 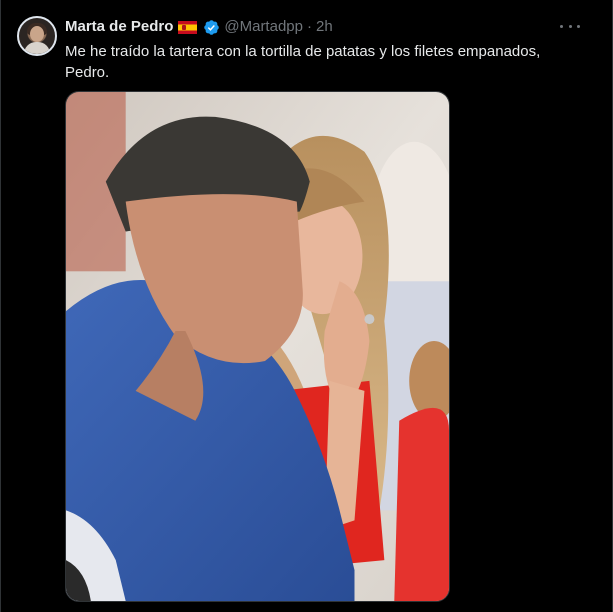 I want to click on avatar-body, so click(x=37, y=48).